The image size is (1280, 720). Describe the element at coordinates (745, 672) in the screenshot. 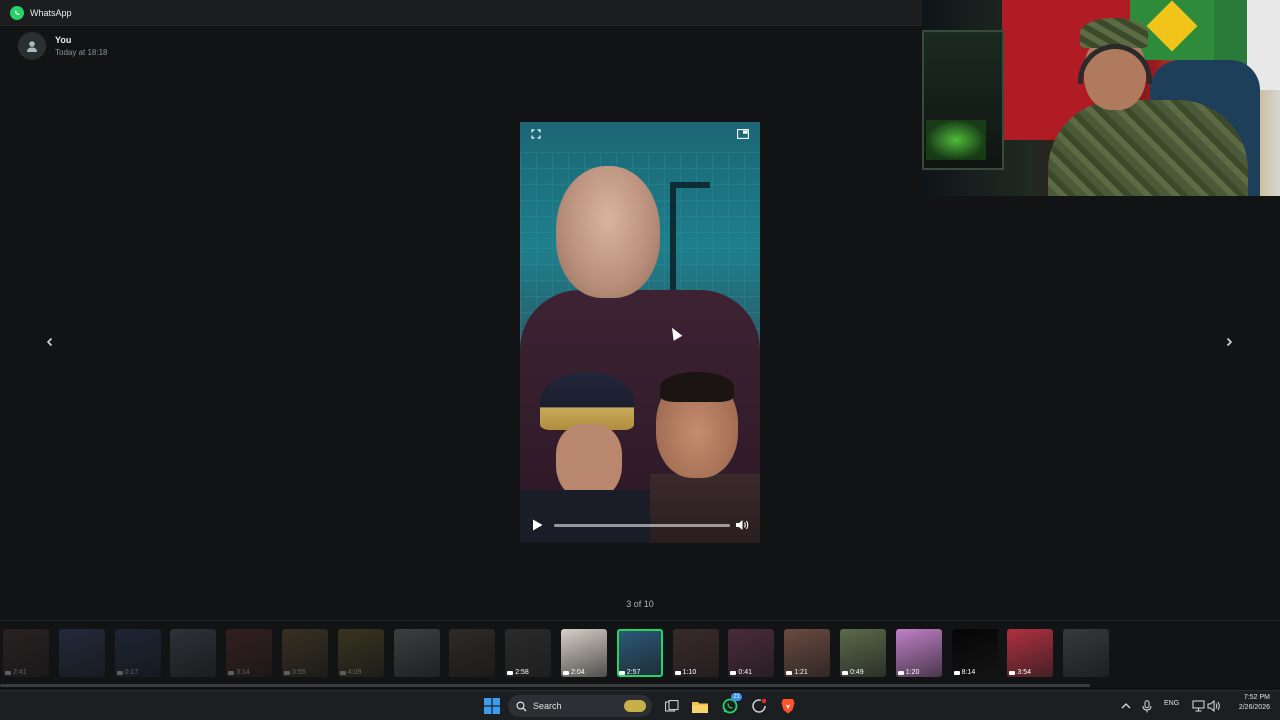

I see `thumbnail-duration-label: 0:41` at that location.